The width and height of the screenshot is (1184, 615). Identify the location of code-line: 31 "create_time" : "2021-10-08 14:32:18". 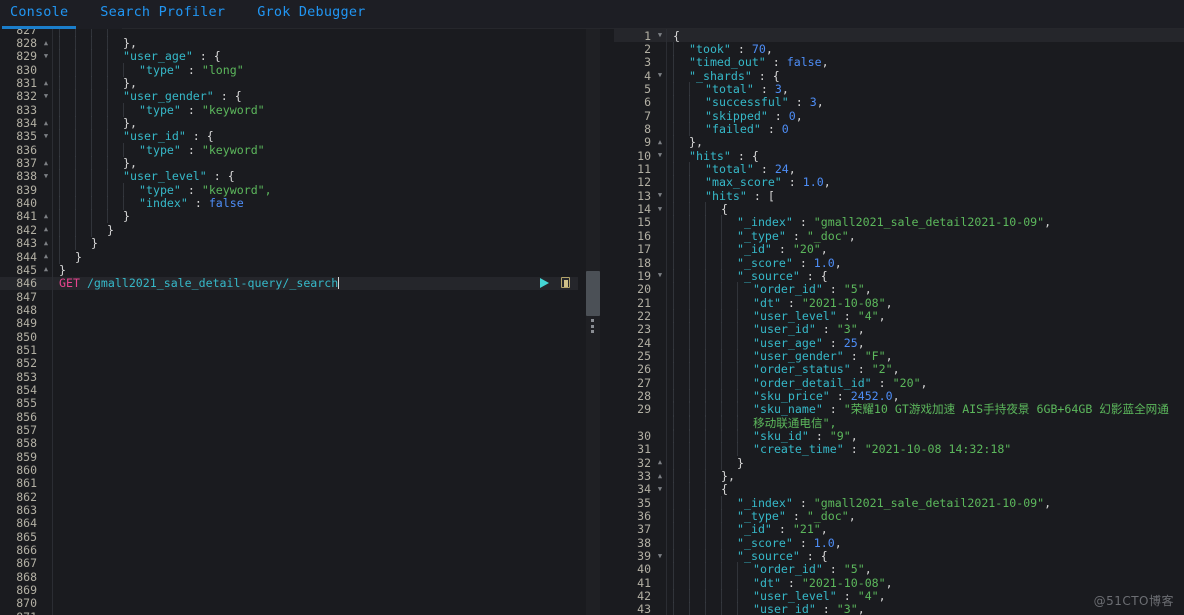
(899, 449).